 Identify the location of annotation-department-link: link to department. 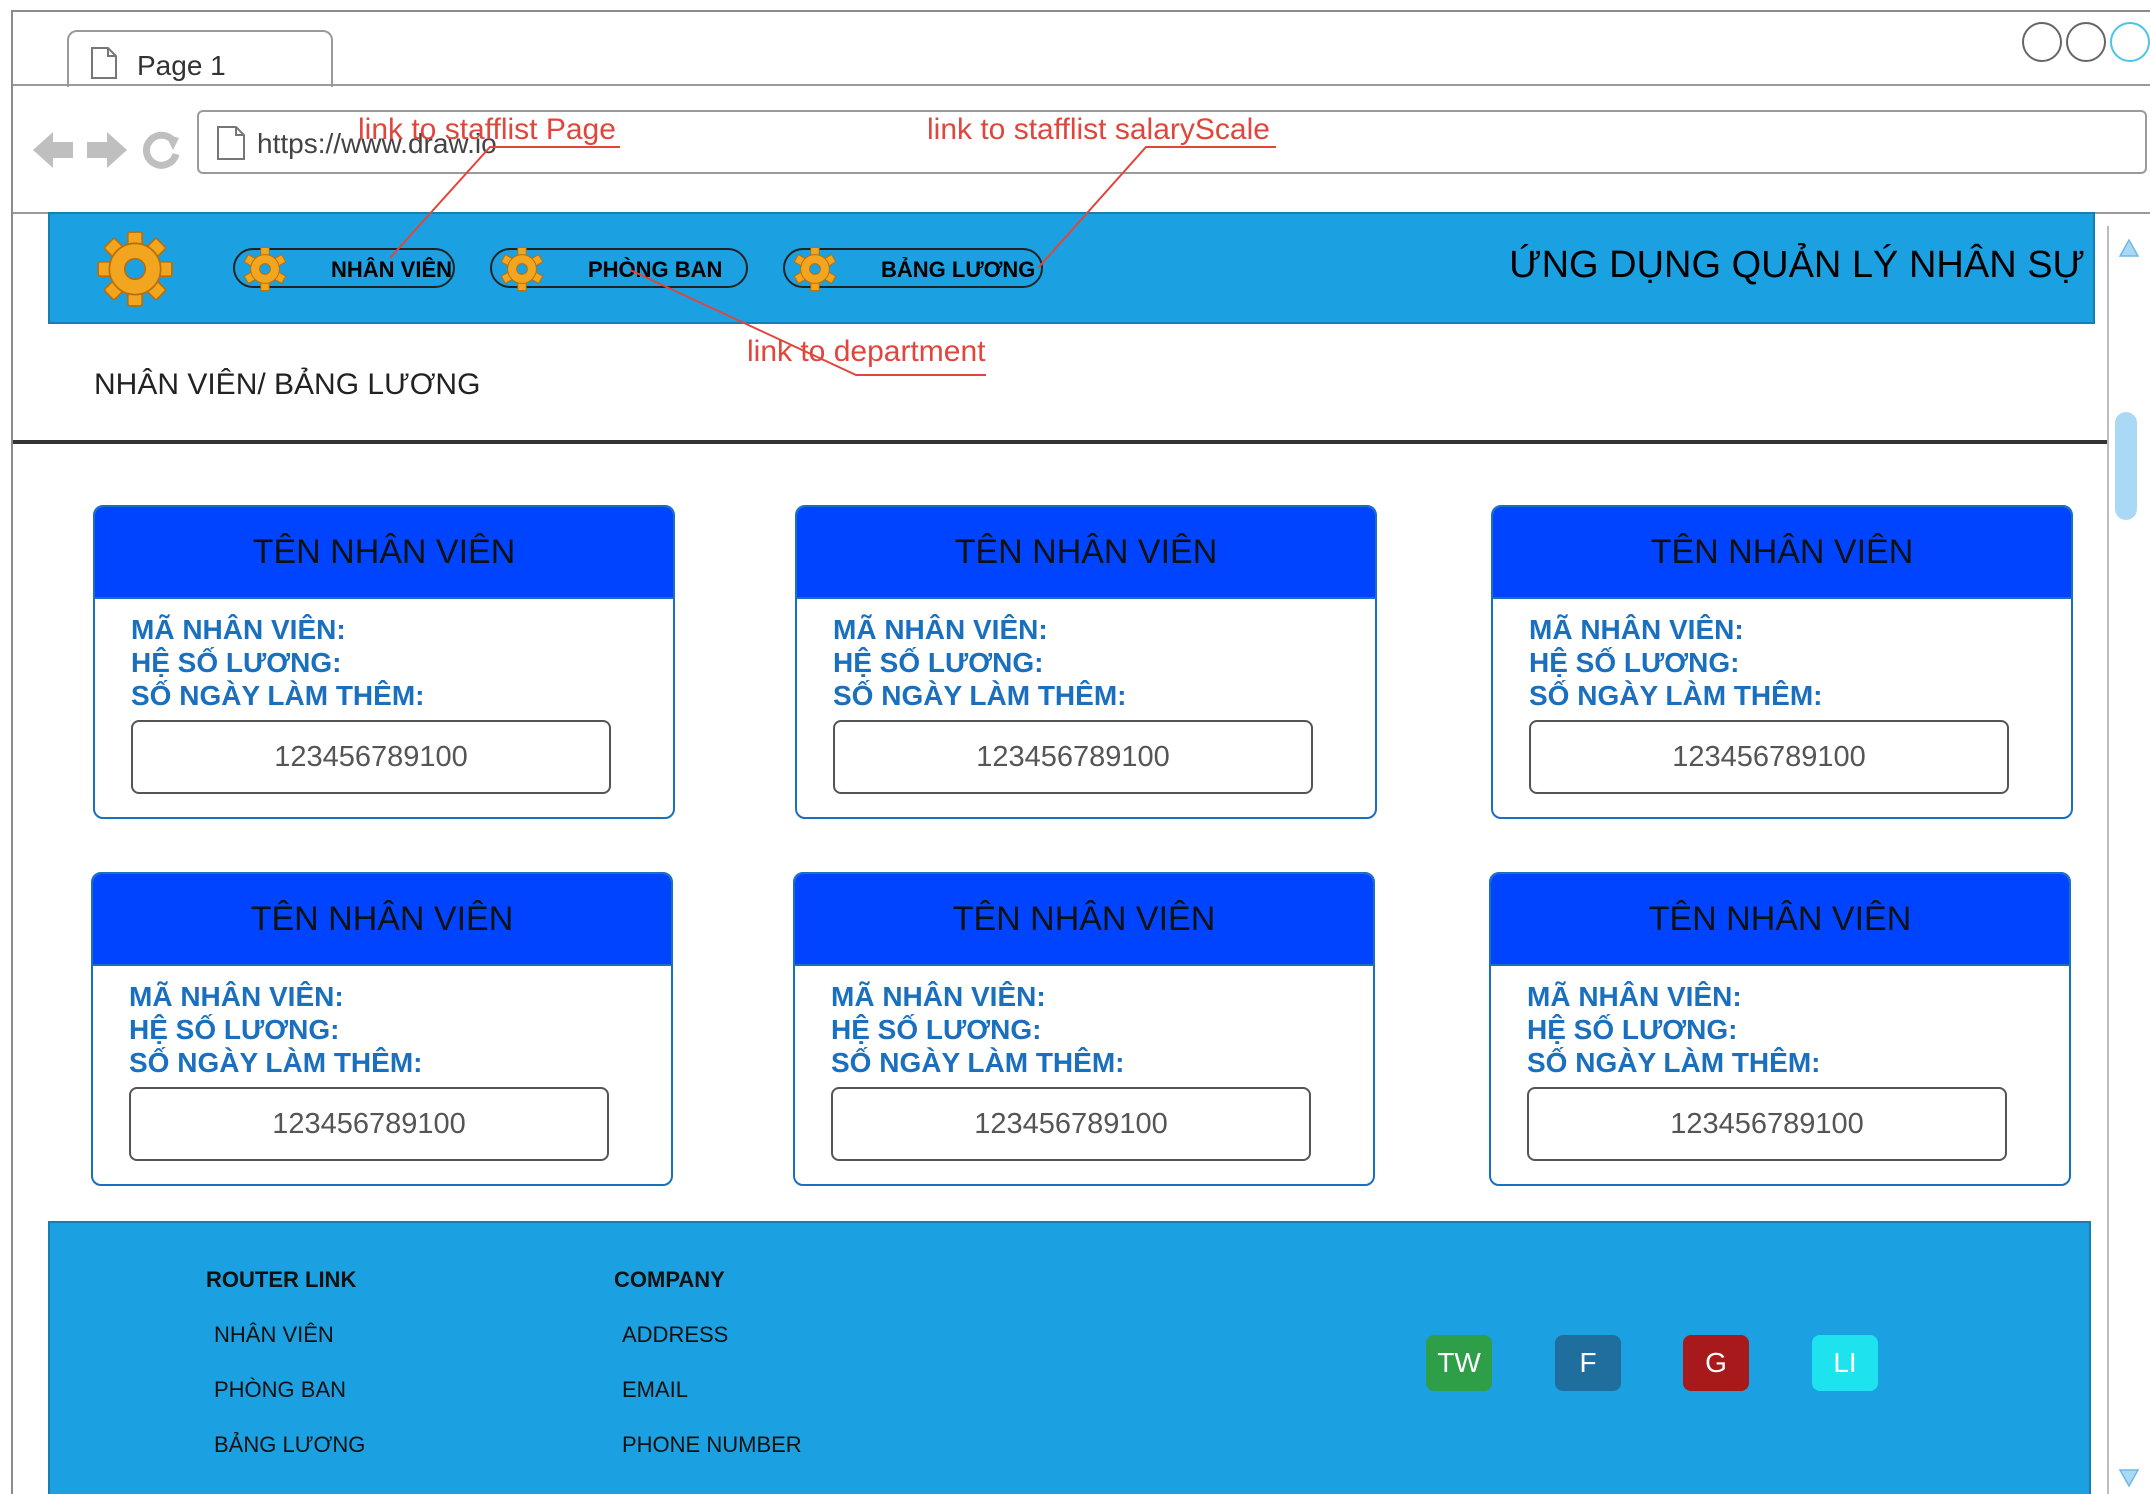
(866, 351).